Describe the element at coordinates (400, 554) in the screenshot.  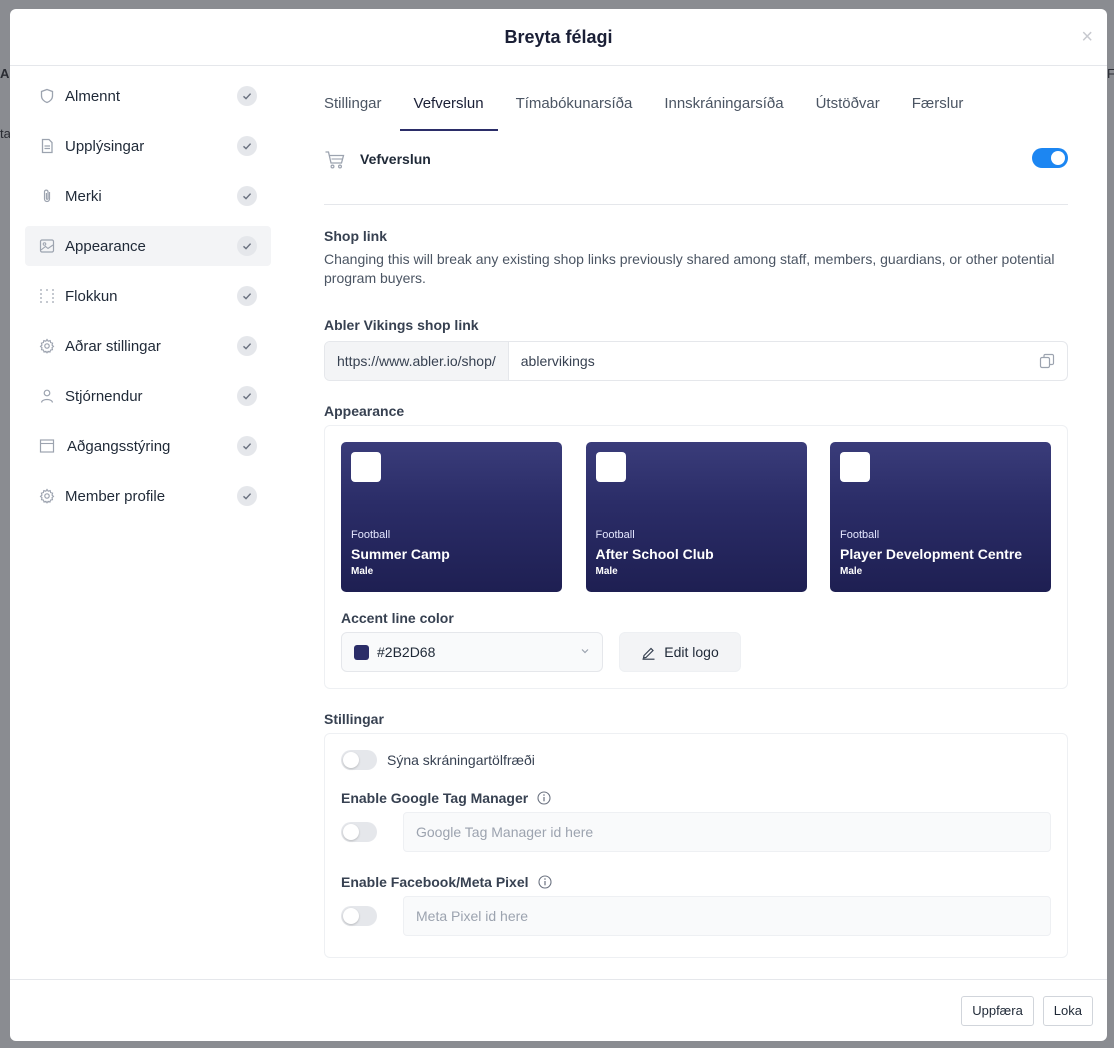
I see `card-name: Summer Camp` at that location.